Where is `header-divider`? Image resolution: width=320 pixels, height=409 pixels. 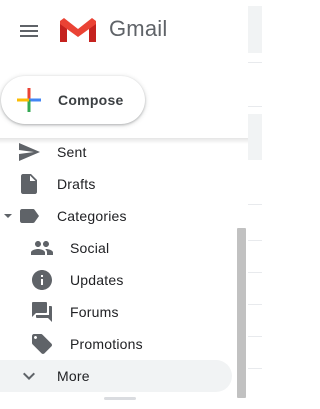
header-divider is located at coordinates (124, 62).